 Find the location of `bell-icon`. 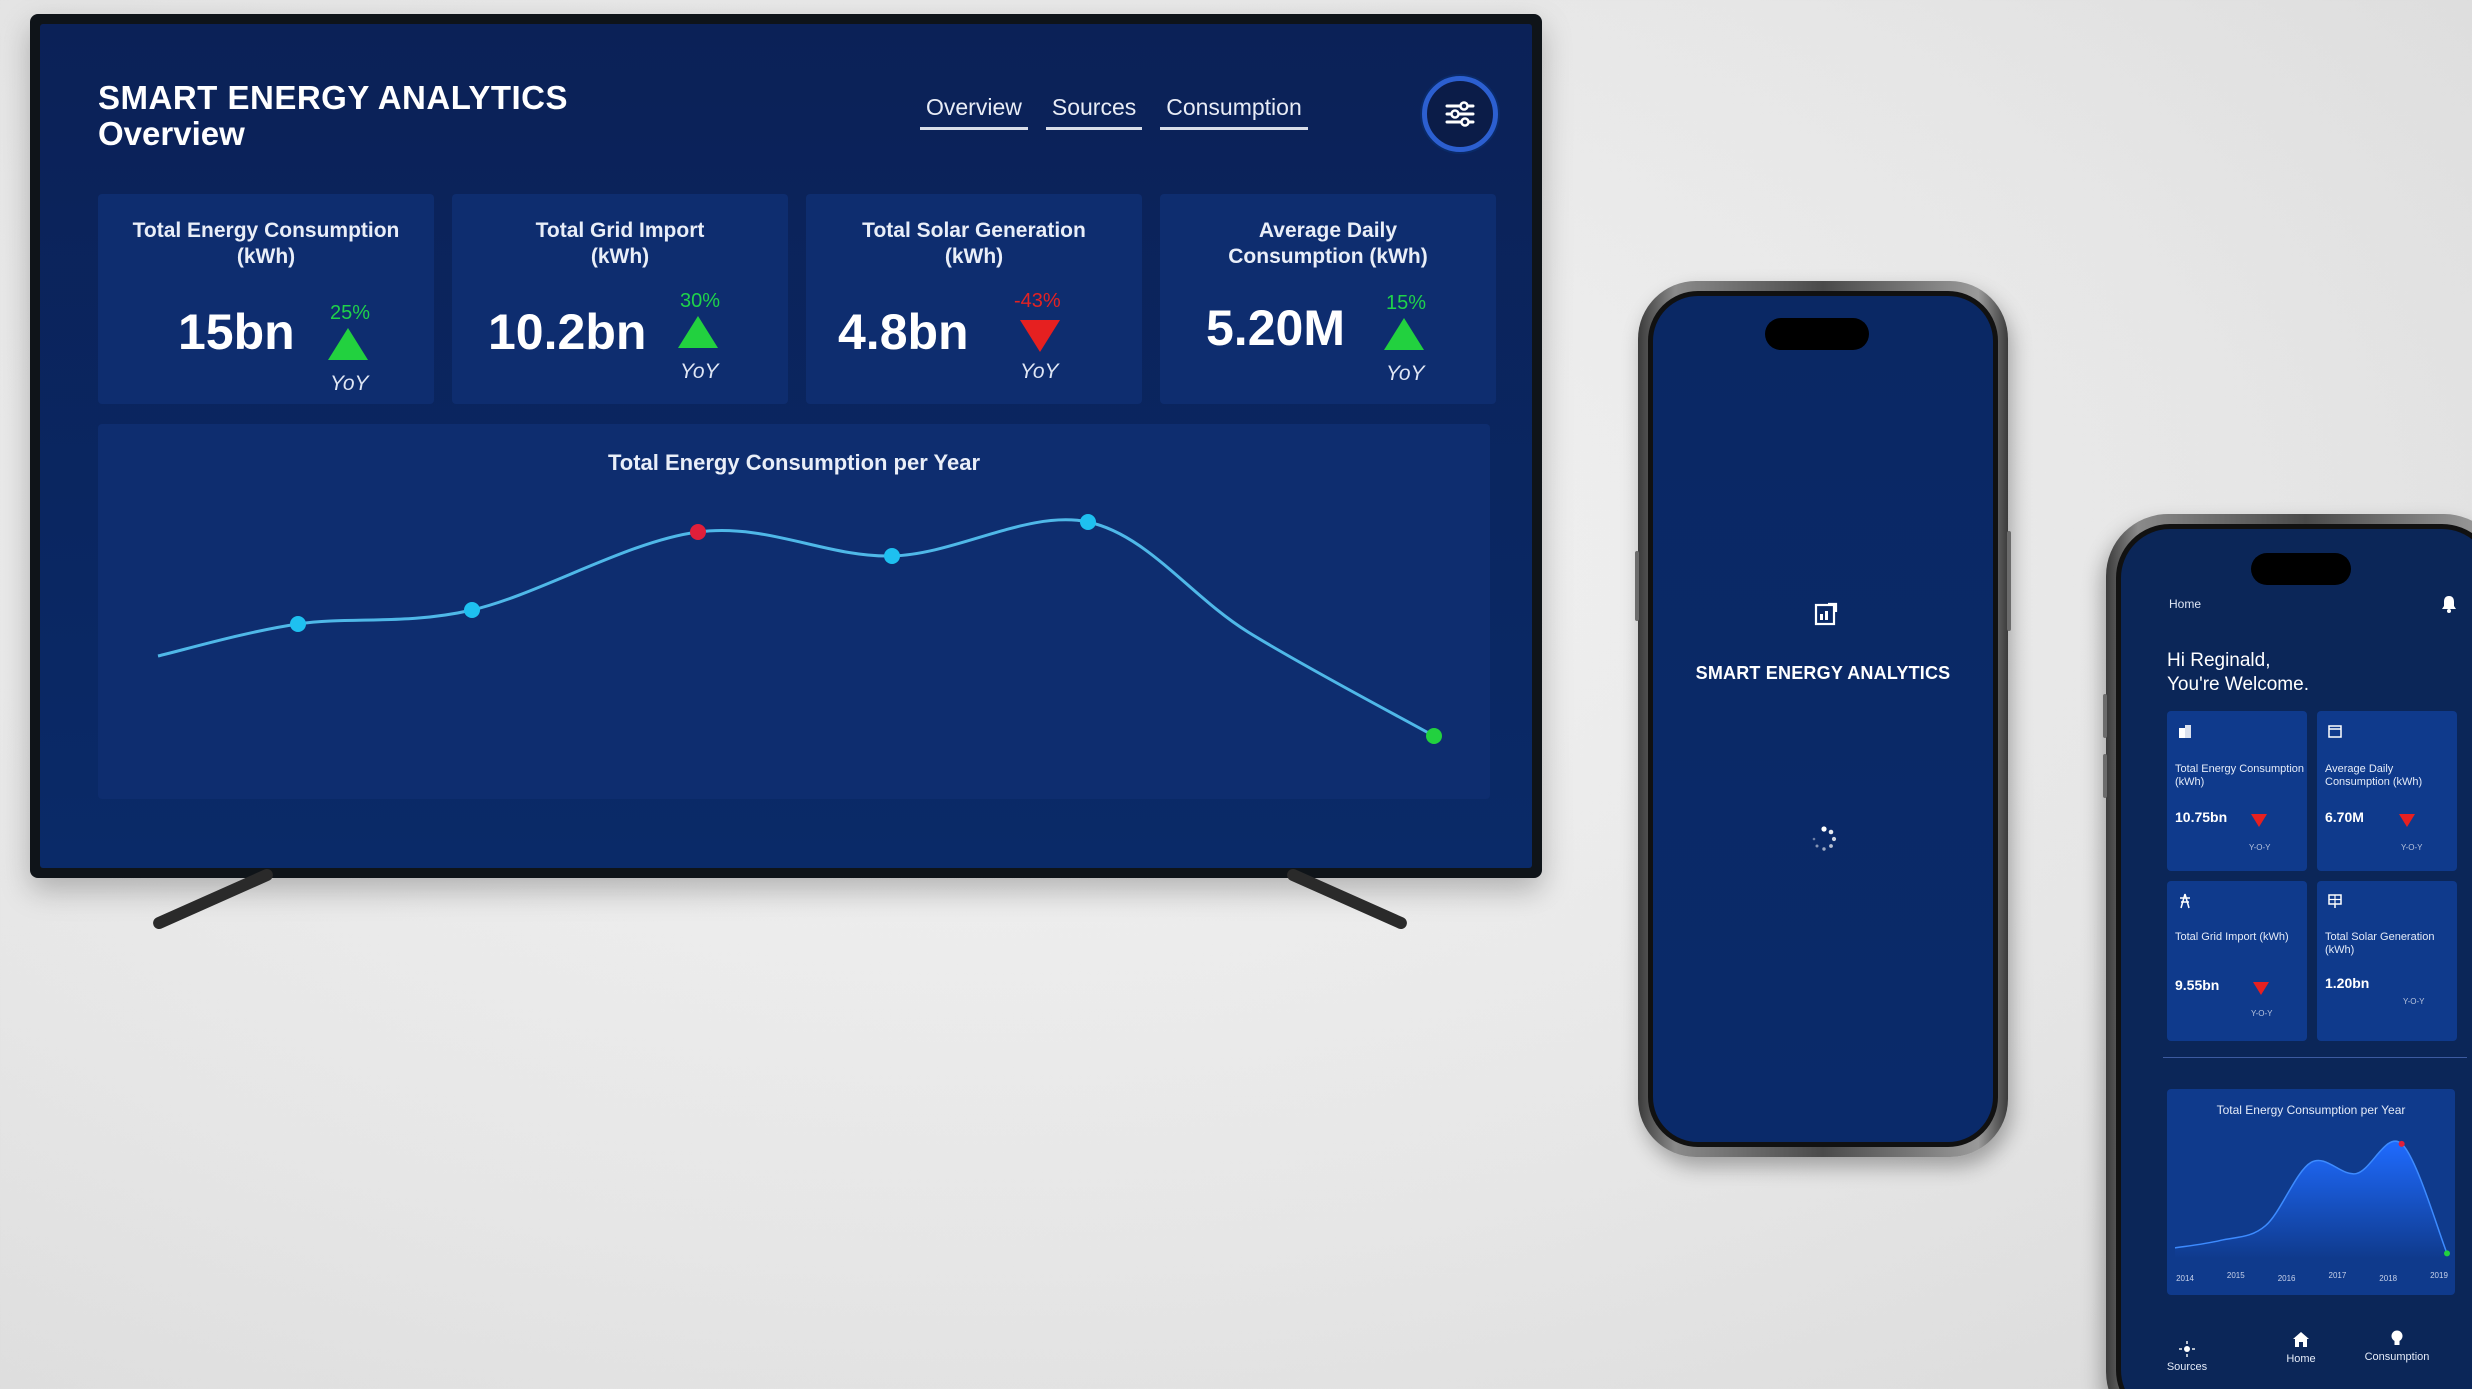

bell-icon is located at coordinates (2449, 604).